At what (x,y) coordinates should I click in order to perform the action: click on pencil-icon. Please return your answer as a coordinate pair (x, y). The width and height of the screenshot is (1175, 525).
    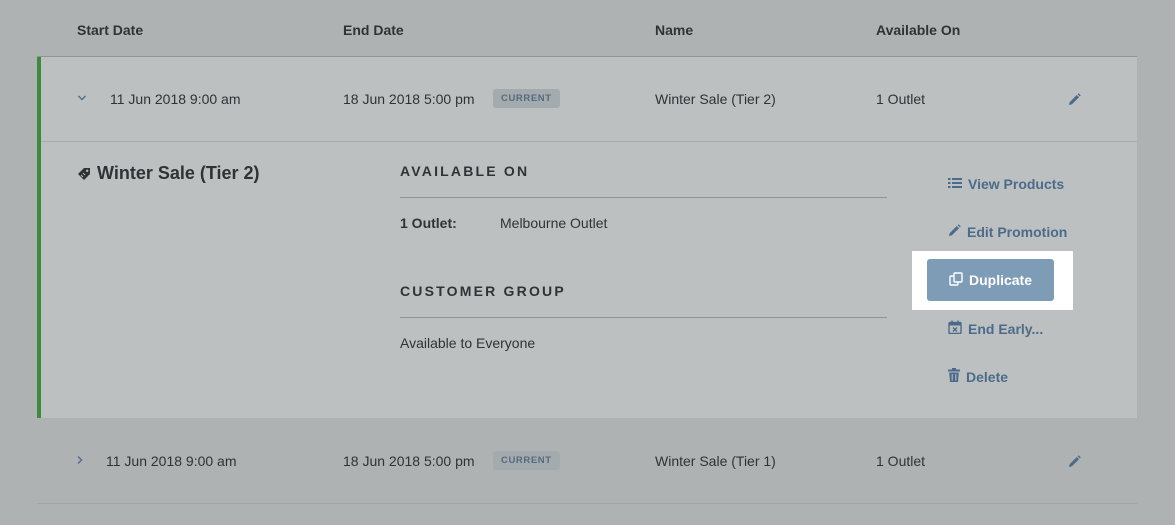
    Looking at the image, I should click on (954, 232).